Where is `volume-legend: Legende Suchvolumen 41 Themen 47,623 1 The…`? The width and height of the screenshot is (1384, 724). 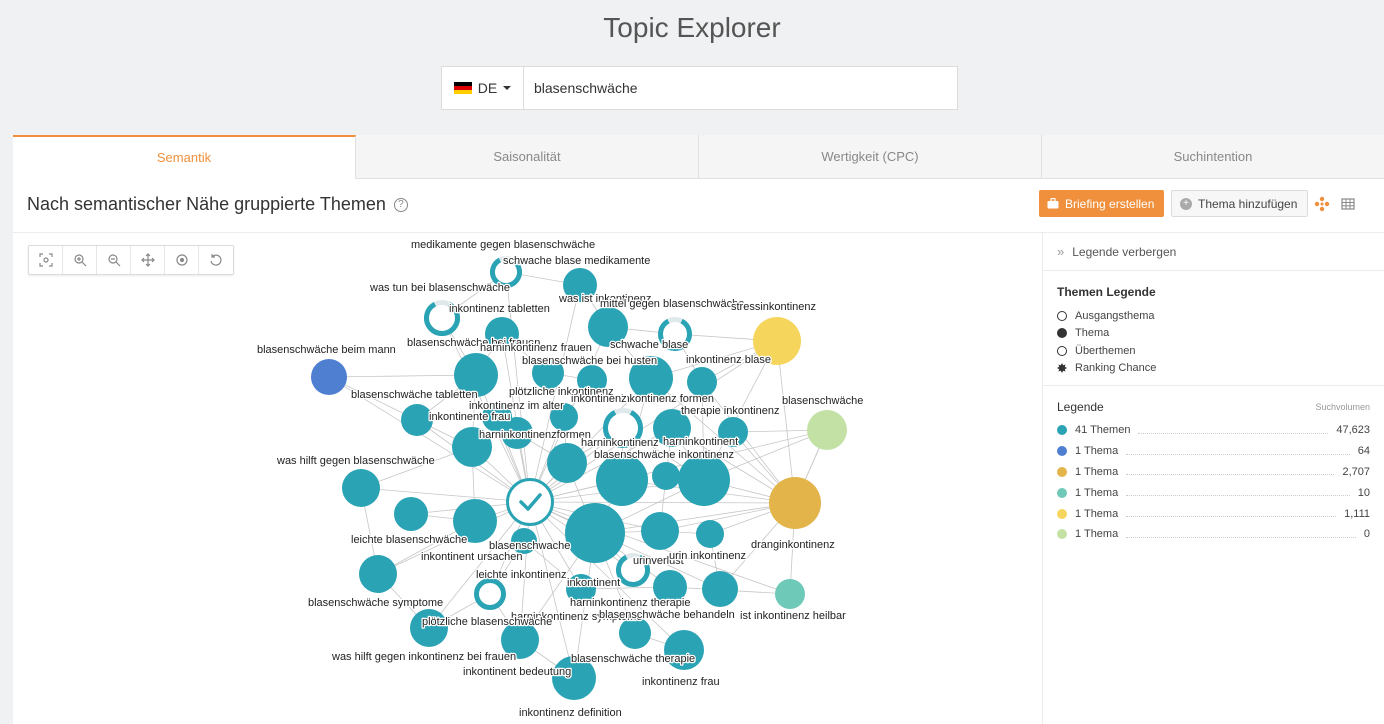
volume-legend: Legende Suchvolumen 41 Themen 47,623 1 The… is located at coordinates (1213, 469).